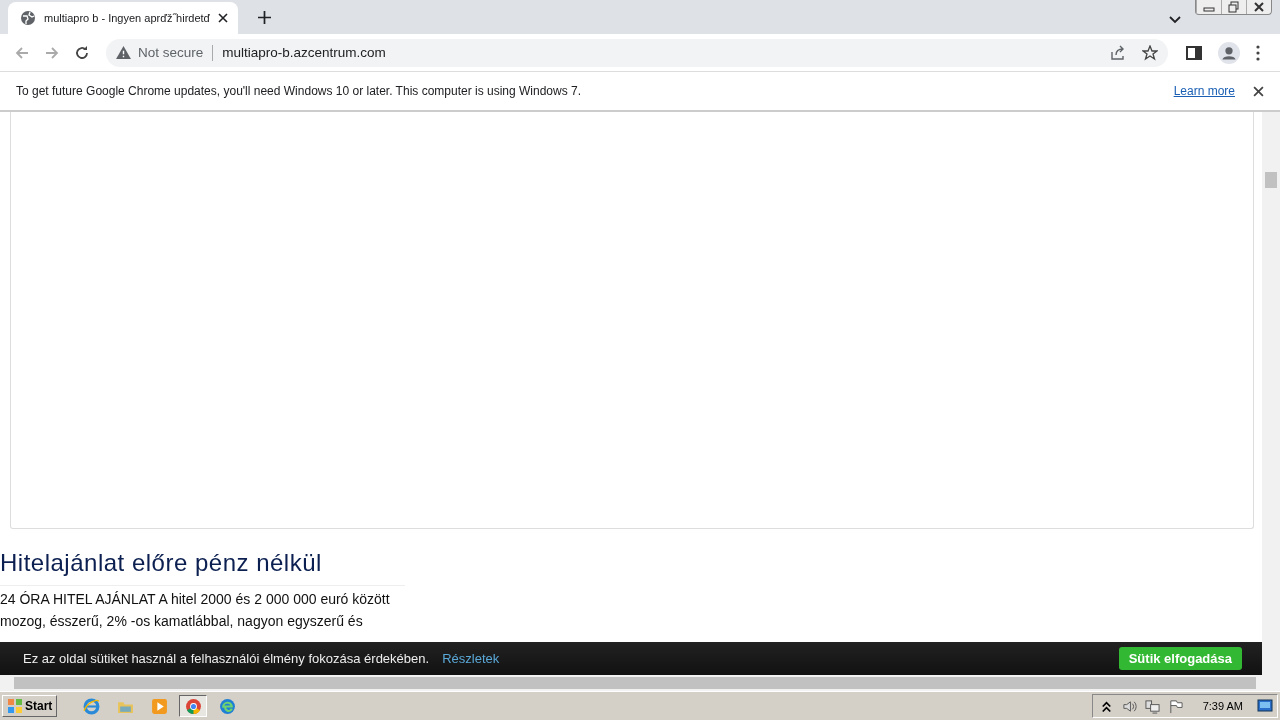 The height and width of the screenshot is (720, 1280). What do you see at coordinates (1229, 52) in the screenshot?
I see `avatar-icon` at bounding box center [1229, 52].